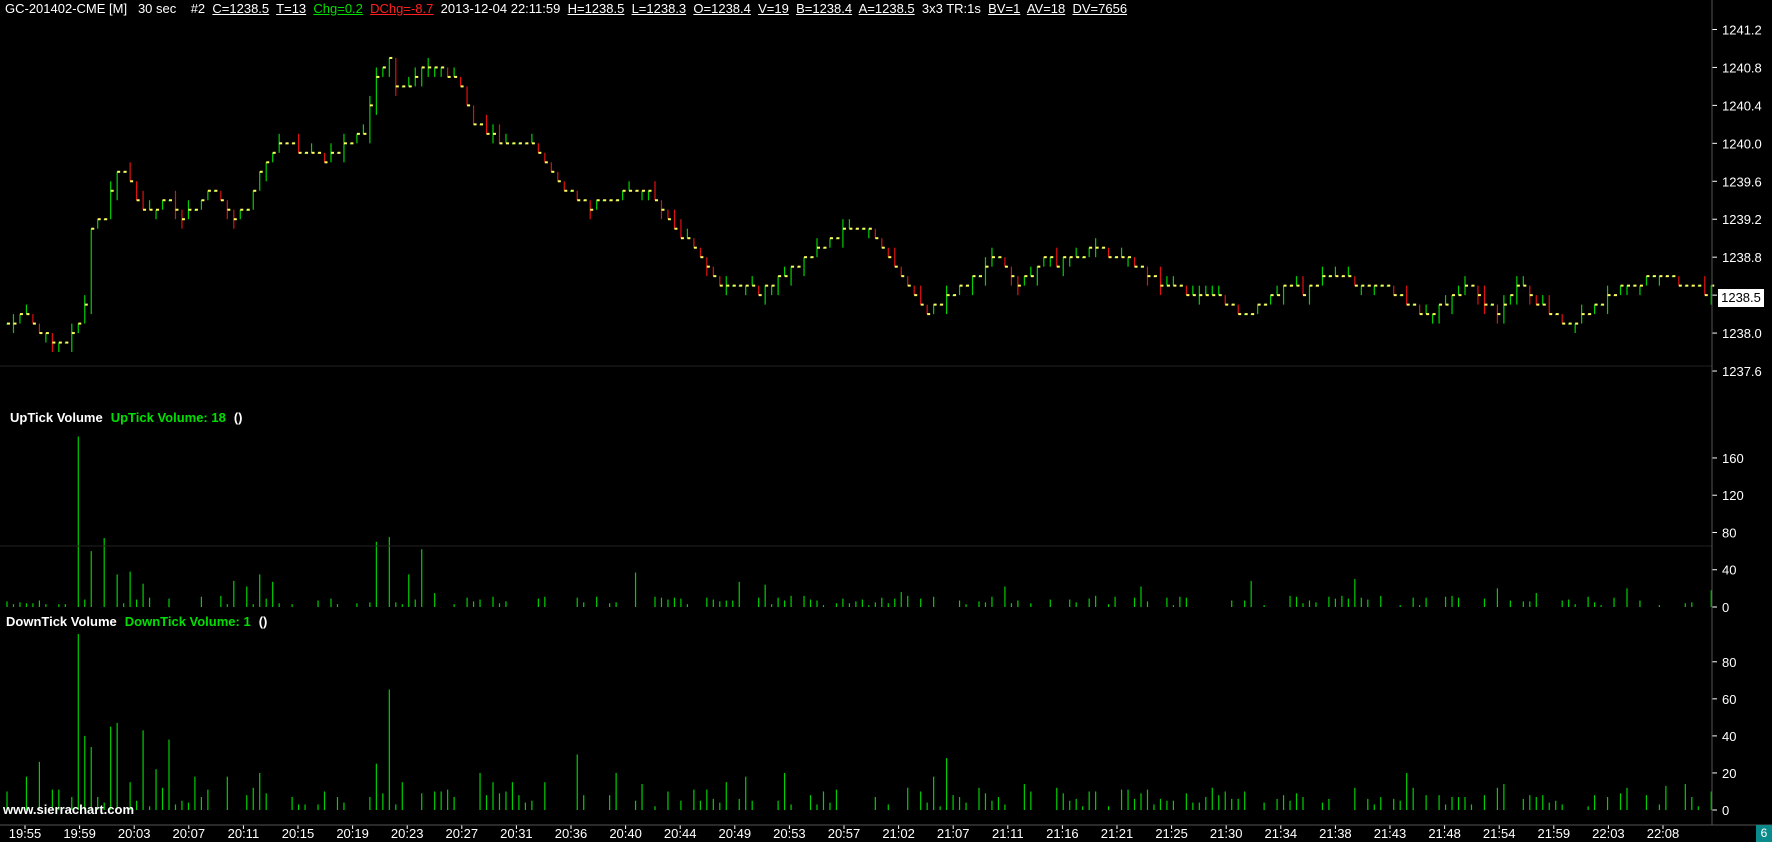  I want to click on uptick-axis-label: 80, so click(1729, 532).